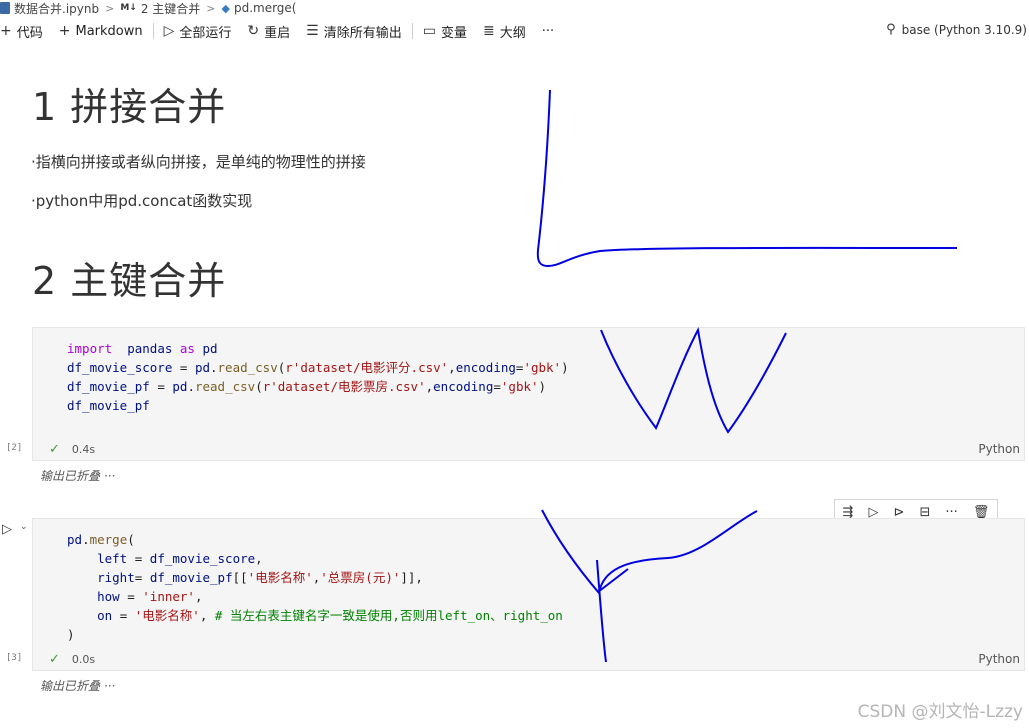  Describe the element at coordinates (57, 8) in the screenshot. I see `breadcrumb-file-label: 数据合并.ipynb` at that location.